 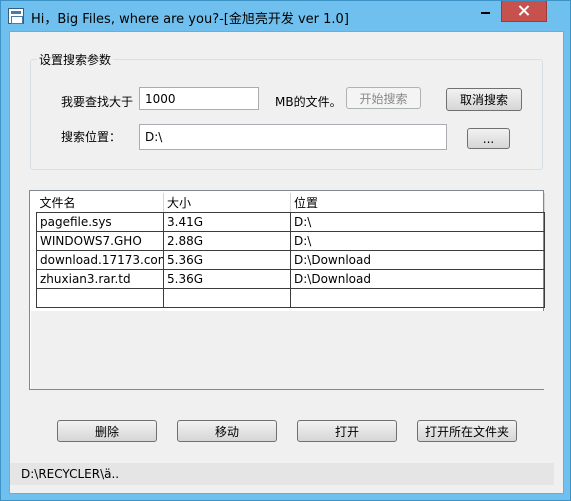 What do you see at coordinates (524, 11) in the screenshot?
I see `close-button` at bounding box center [524, 11].